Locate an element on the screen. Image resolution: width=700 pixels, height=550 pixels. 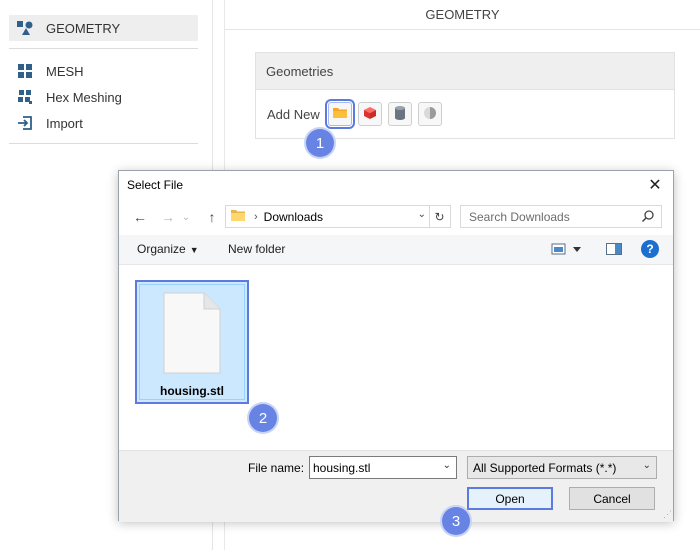
help-icon: ? is located at coordinates (650, 249).